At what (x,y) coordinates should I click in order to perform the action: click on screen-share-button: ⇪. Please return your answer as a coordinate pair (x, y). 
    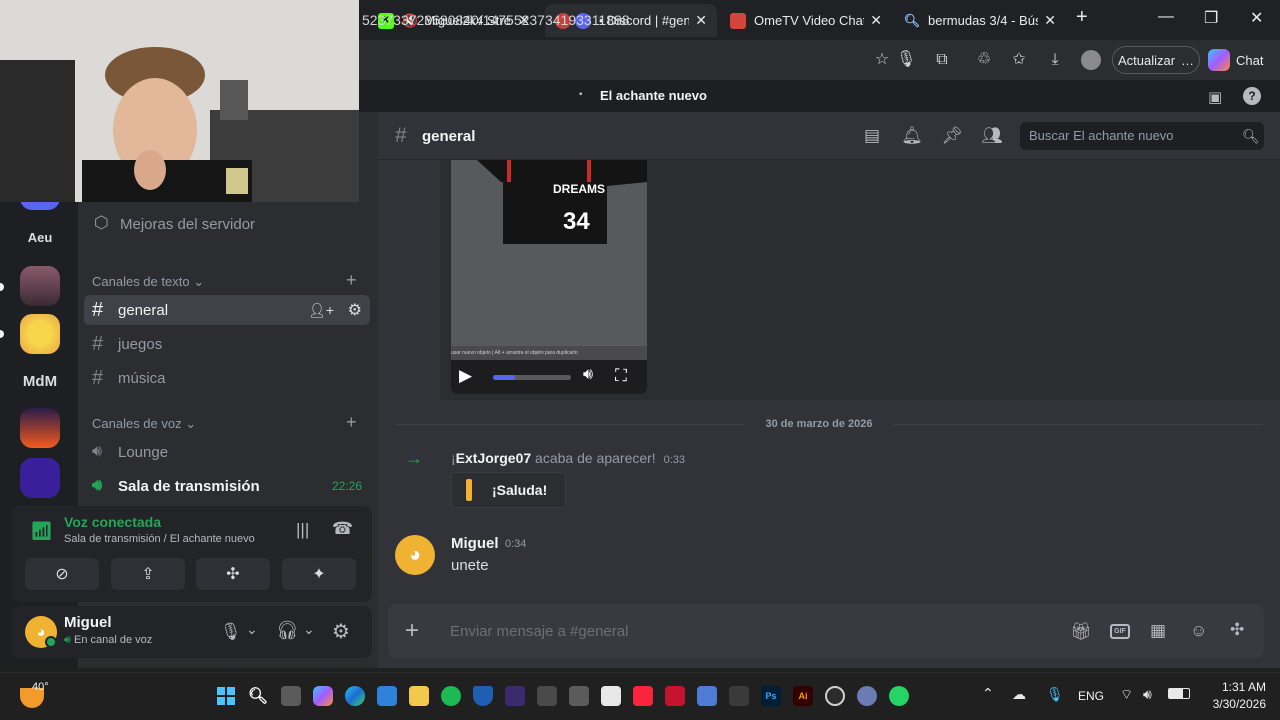
    Looking at the image, I should click on (148, 574).